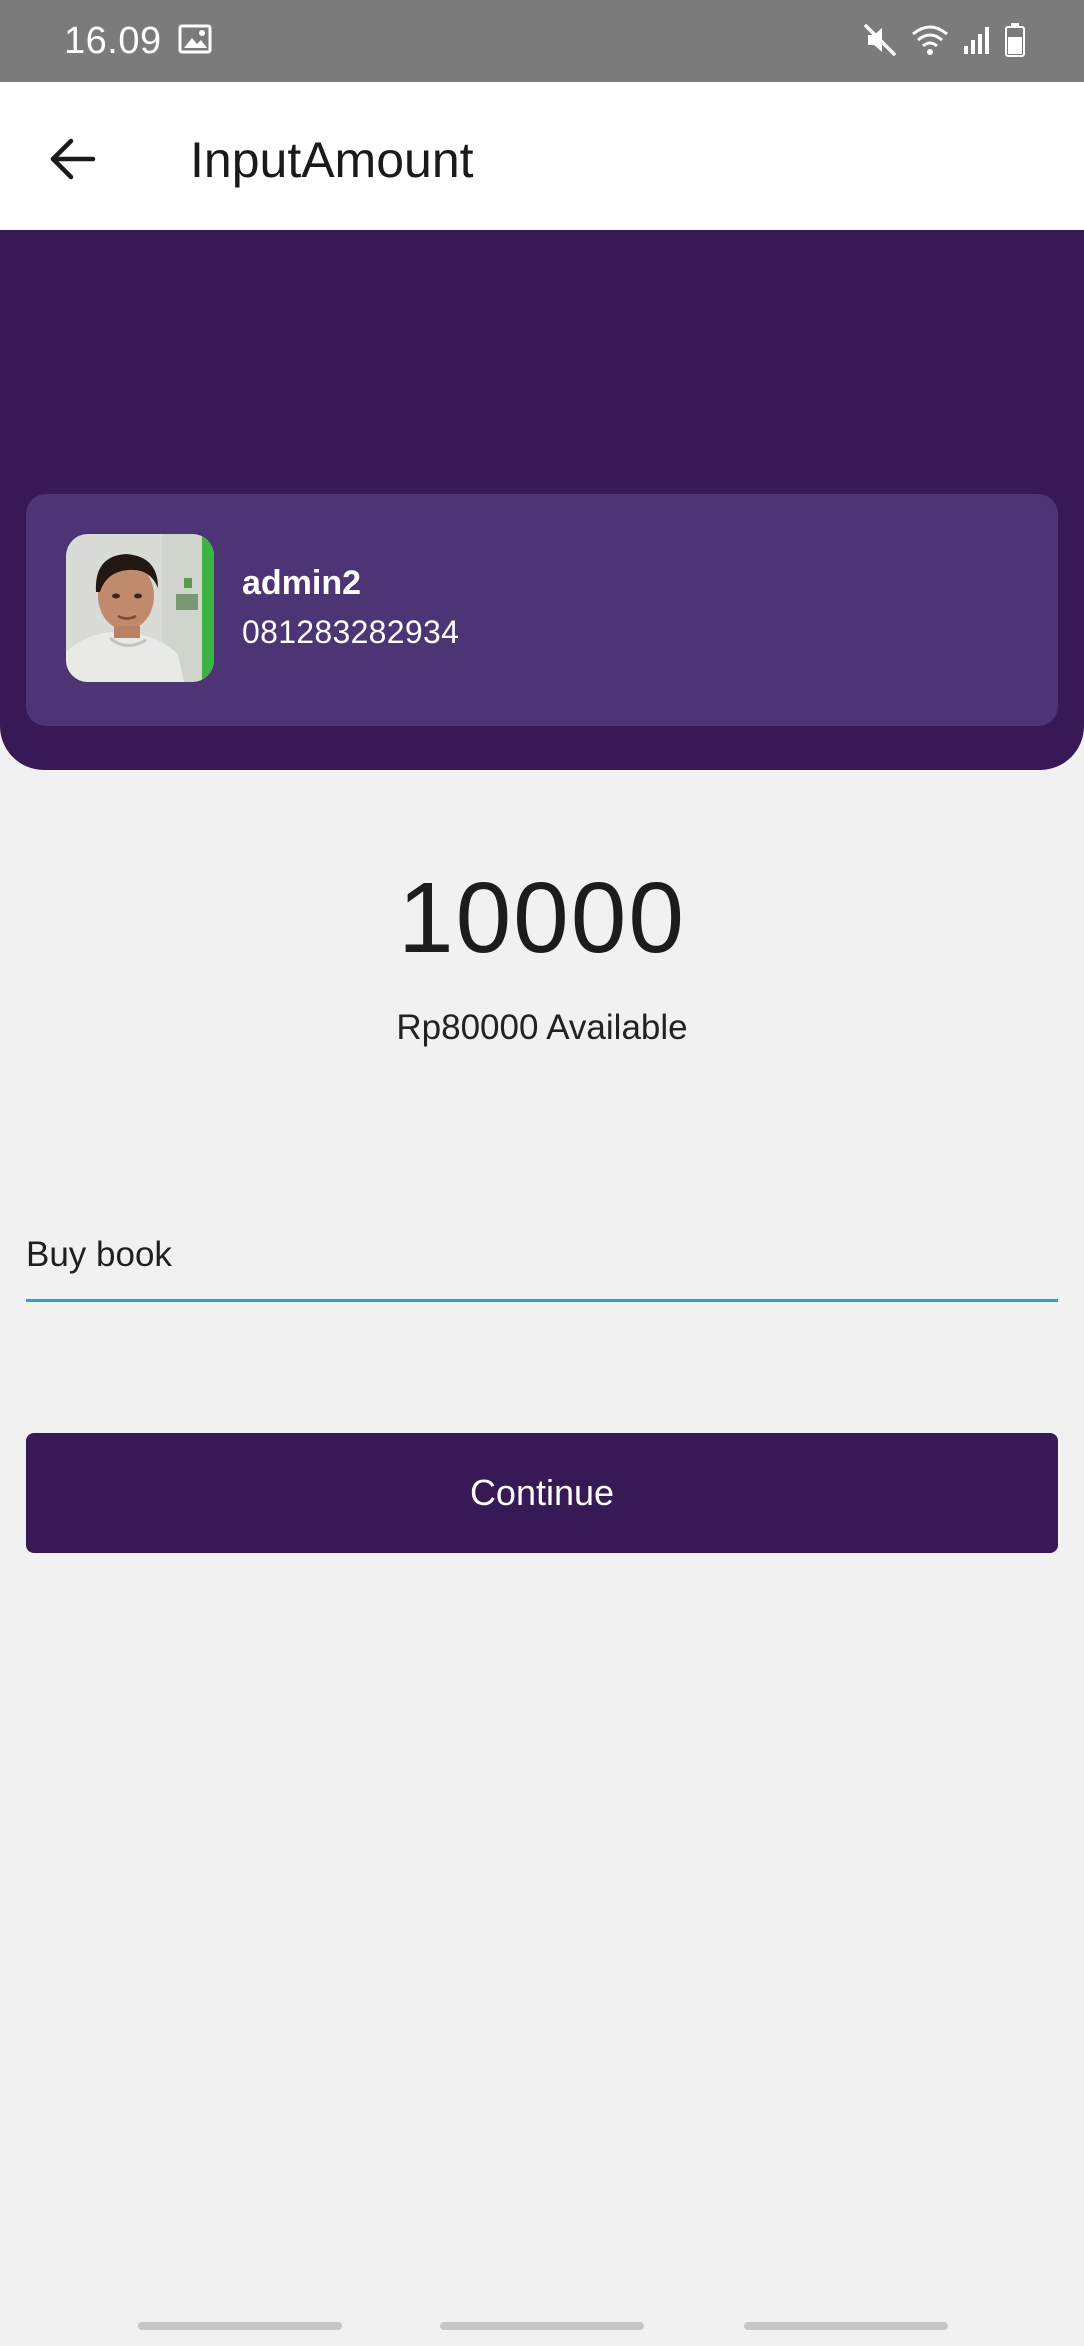 The height and width of the screenshot is (2346, 1084). I want to click on continue-button: Continue, so click(542, 1493).